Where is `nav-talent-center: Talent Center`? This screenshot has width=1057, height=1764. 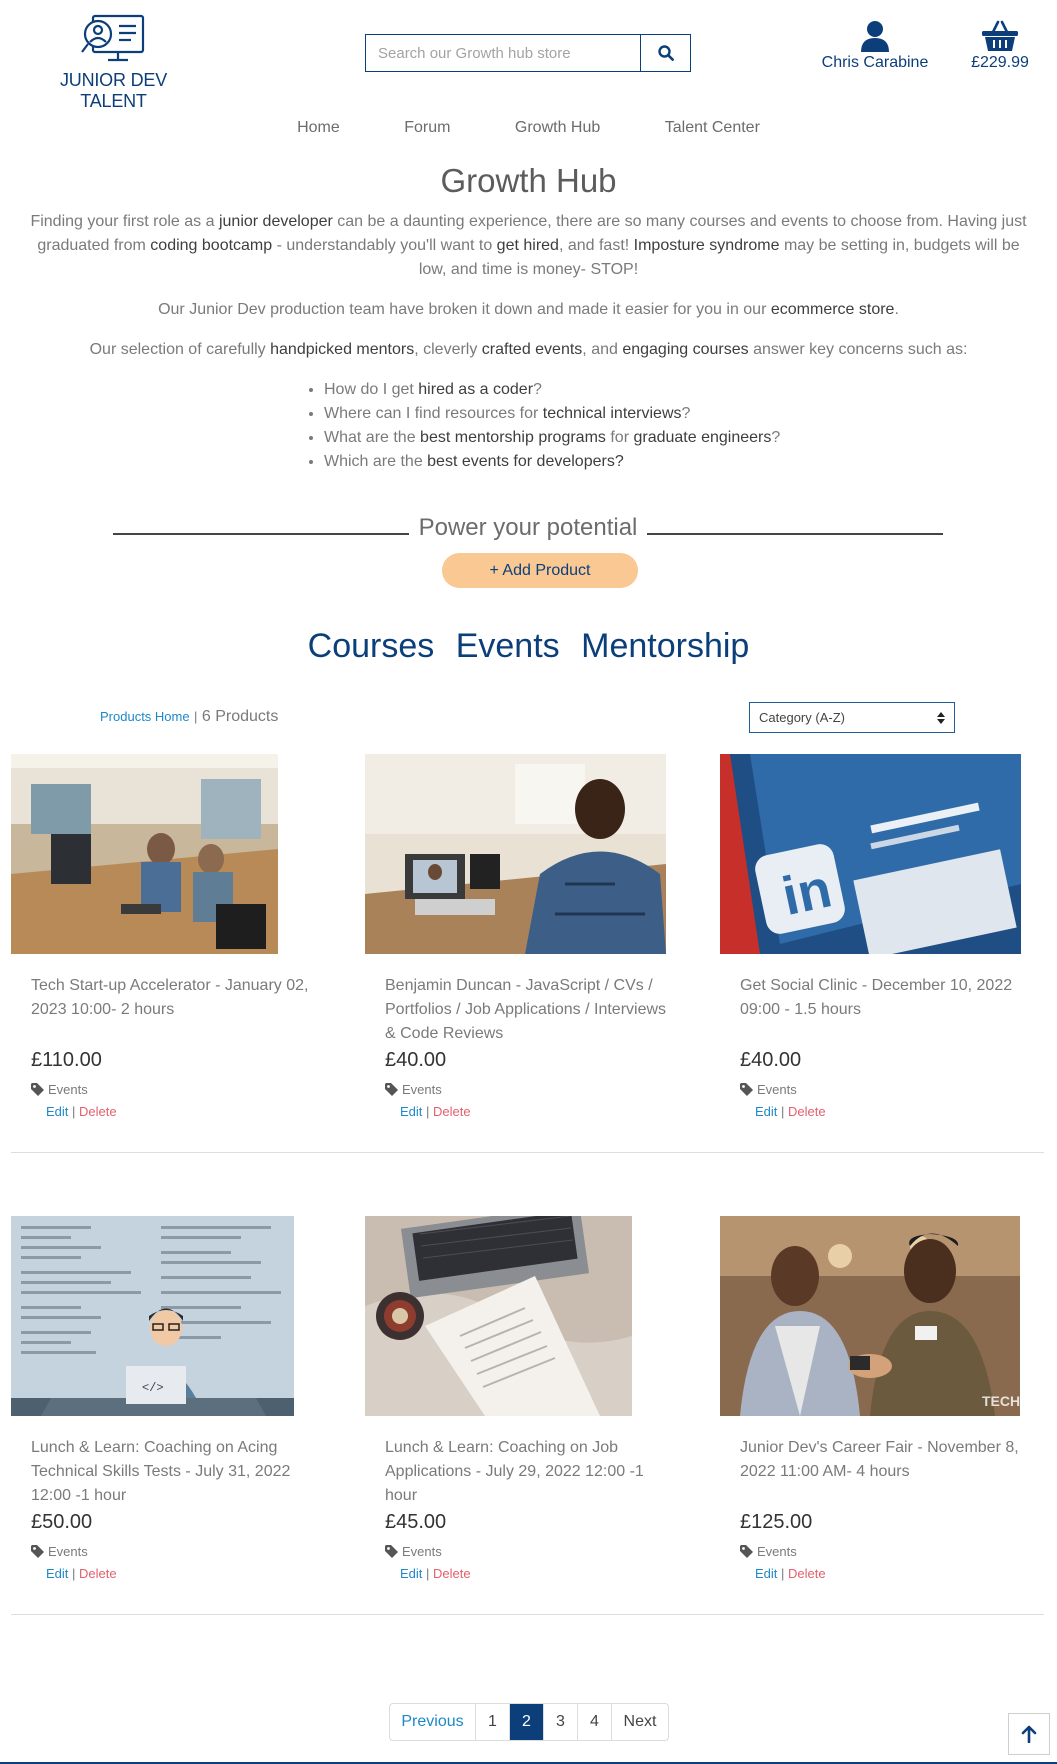 nav-talent-center: Talent Center is located at coordinates (712, 128).